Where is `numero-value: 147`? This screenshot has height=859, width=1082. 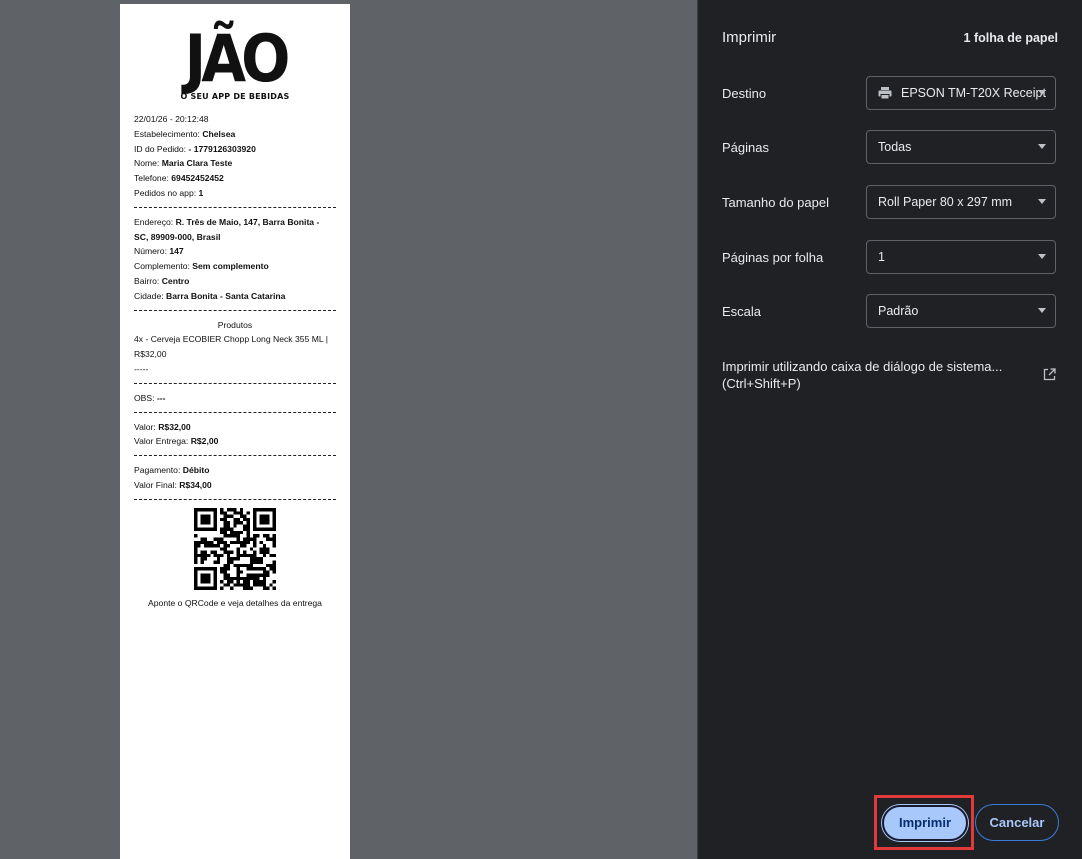 numero-value: 147 is located at coordinates (176, 251).